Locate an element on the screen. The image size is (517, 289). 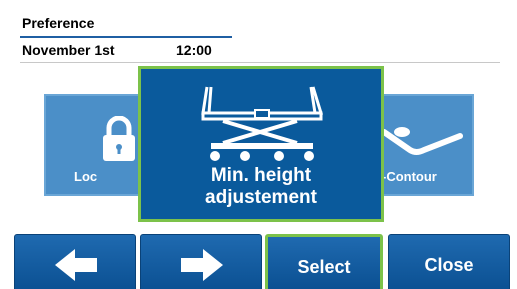
contour-tile: -Contour is located at coordinates (426, 145).